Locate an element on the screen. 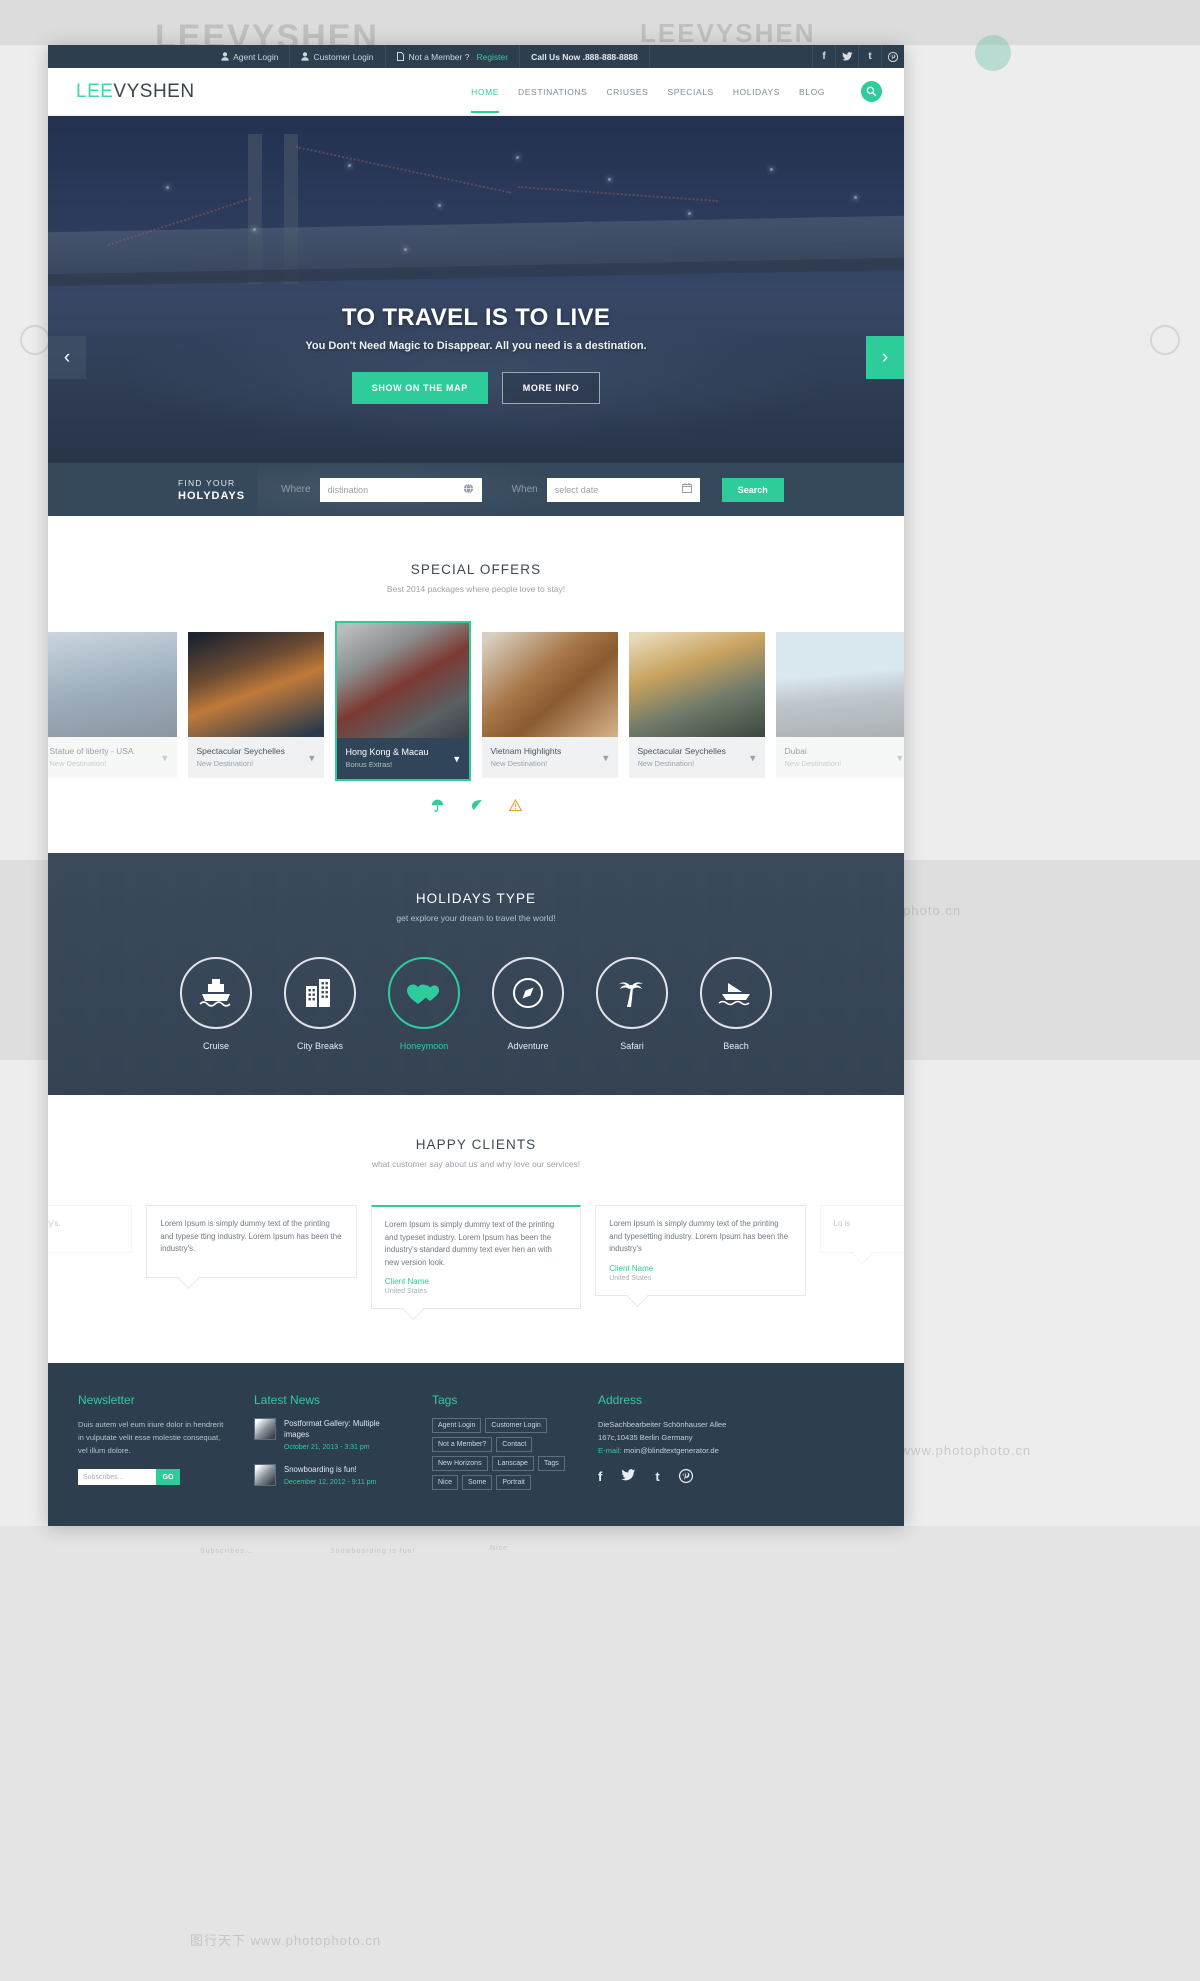  umbrella-icon is located at coordinates (437, 807).